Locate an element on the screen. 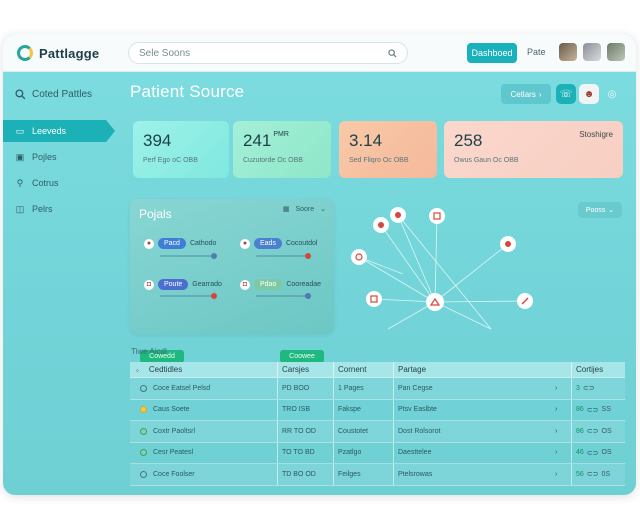 This screenshot has height=512, width=640. patient-network-graph is located at coordinates (442, 268).